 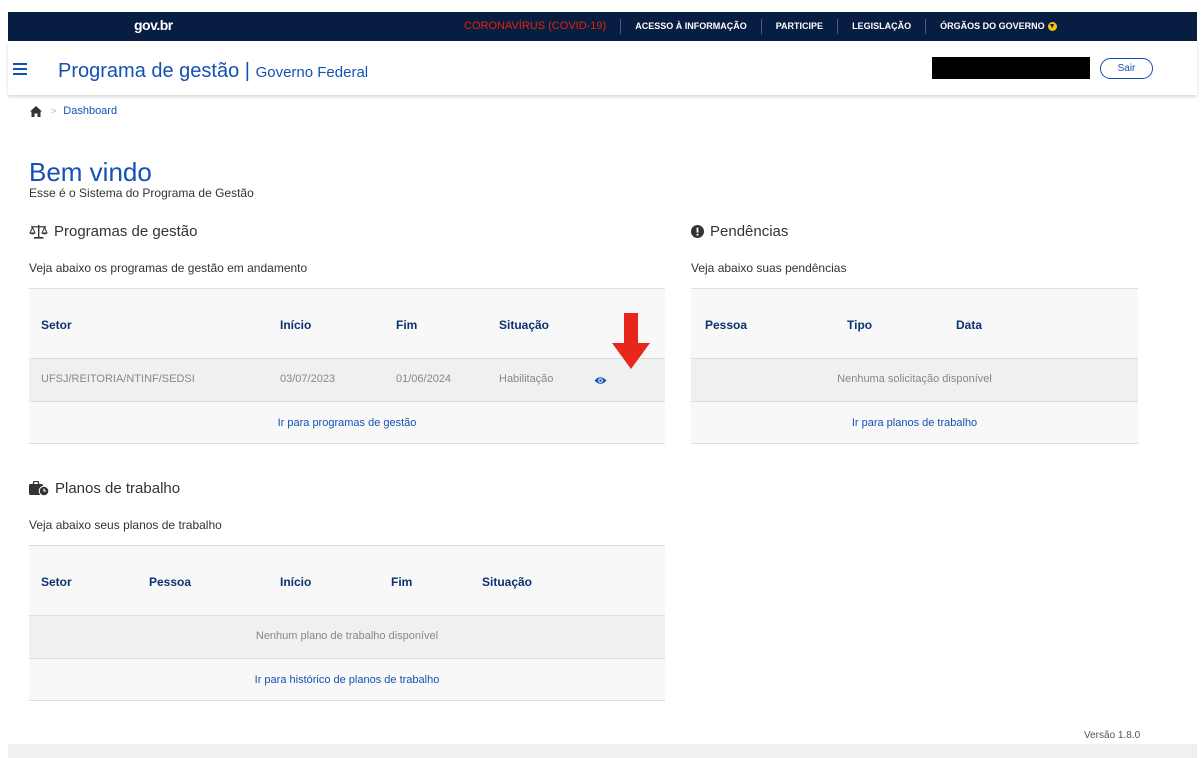 I want to click on chevron-down-icon: ▼, so click(x=1052, y=27).